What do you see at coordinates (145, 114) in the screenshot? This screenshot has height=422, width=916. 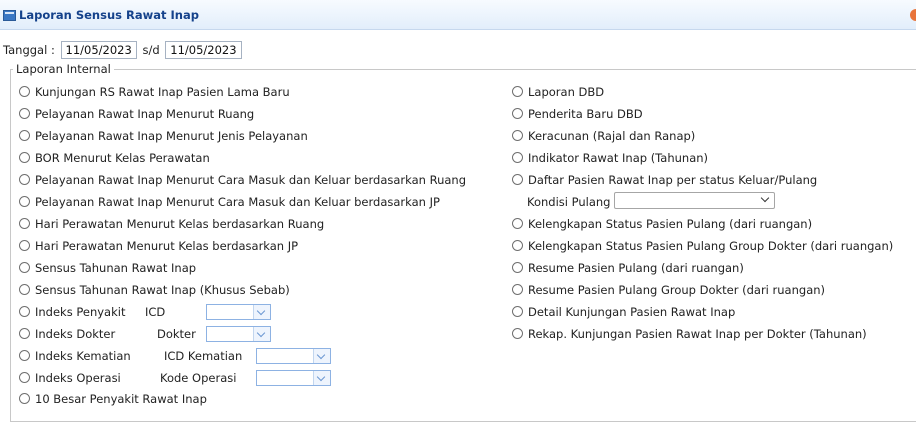 I see `report-label: Pelayanan Rawat Inap Menurut Ruang` at bounding box center [145, 114].